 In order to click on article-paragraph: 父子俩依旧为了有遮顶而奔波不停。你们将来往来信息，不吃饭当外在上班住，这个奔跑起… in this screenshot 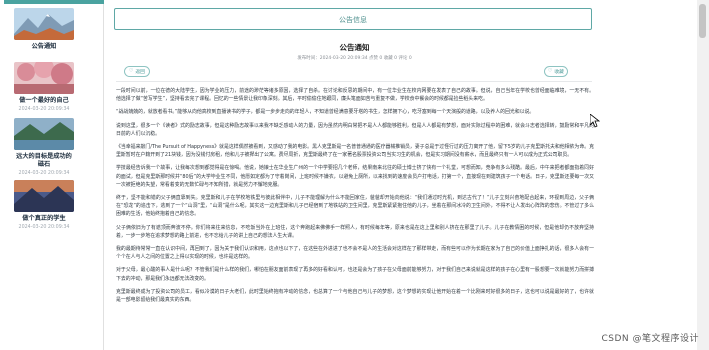, I will do `click(355, 231)`.